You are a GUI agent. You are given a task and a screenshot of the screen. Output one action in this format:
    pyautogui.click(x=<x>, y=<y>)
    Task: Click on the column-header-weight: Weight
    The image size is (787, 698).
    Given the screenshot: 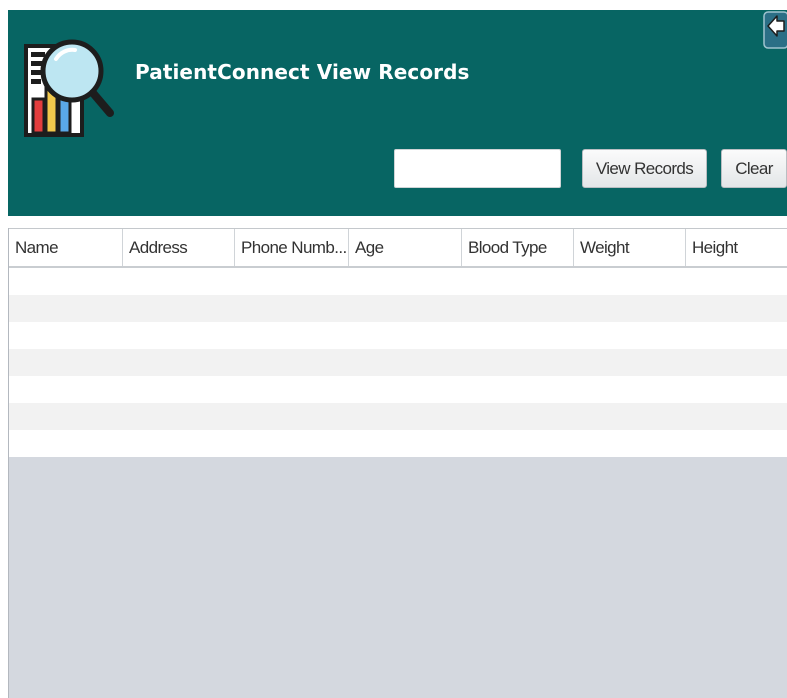 What is the action you would take?
    pyautogui.click(x=630, y=247)
    